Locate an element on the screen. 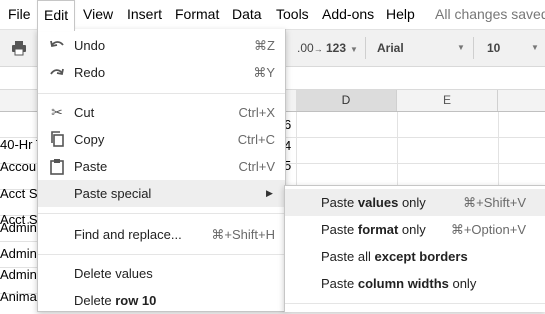 The height and width of the screenshot is (314, 545). redo-icon is located at coordinates (57, 72).